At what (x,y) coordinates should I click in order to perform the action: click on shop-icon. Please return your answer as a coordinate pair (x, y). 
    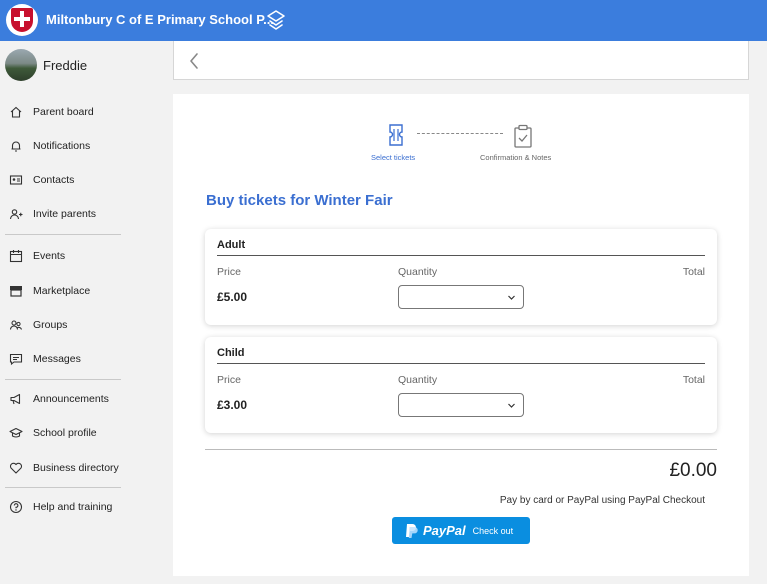
    Looking at the image, I should click on (16, 291).